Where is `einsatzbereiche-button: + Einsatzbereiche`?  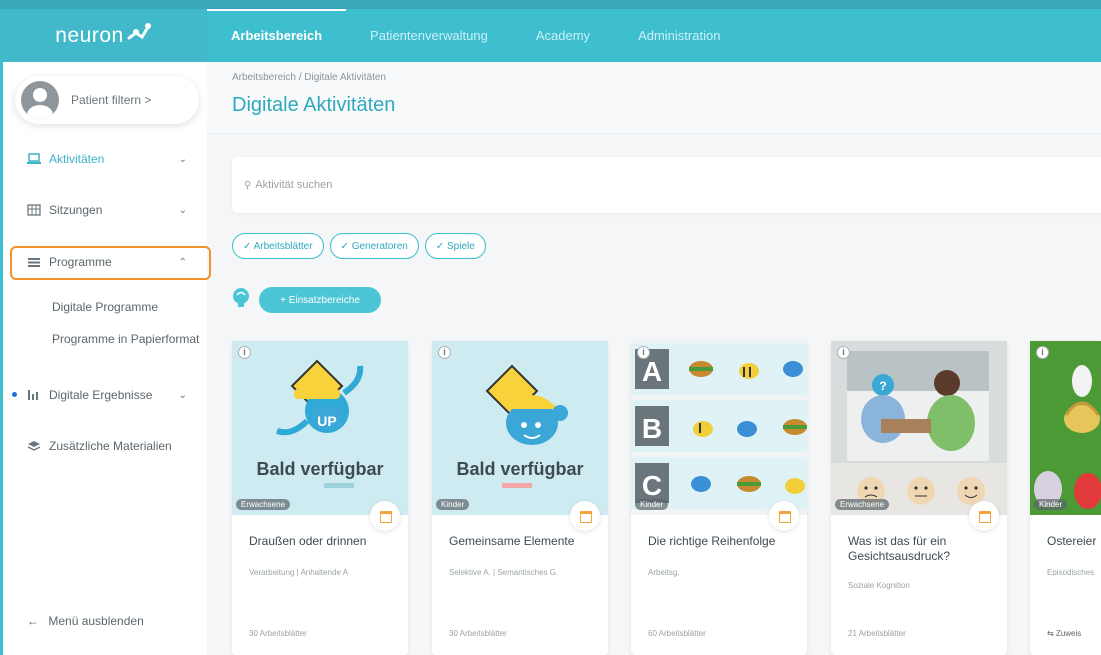 einsatzbereiche-button: + Einsatzbereiche is located at coordinates (320, 300).